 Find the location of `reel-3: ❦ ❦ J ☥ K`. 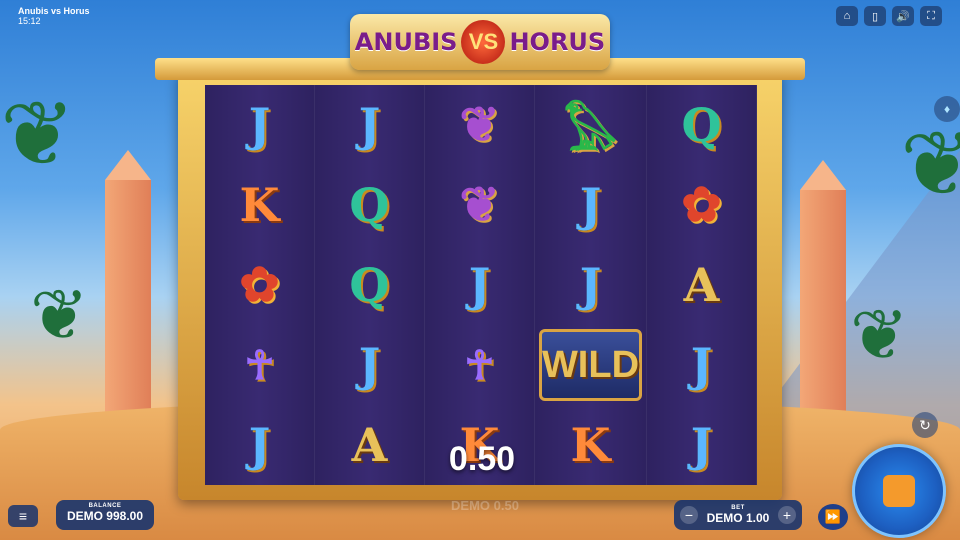

reel-3: ❦ ❦ J ☥ K is located at coordinates (479, 285).